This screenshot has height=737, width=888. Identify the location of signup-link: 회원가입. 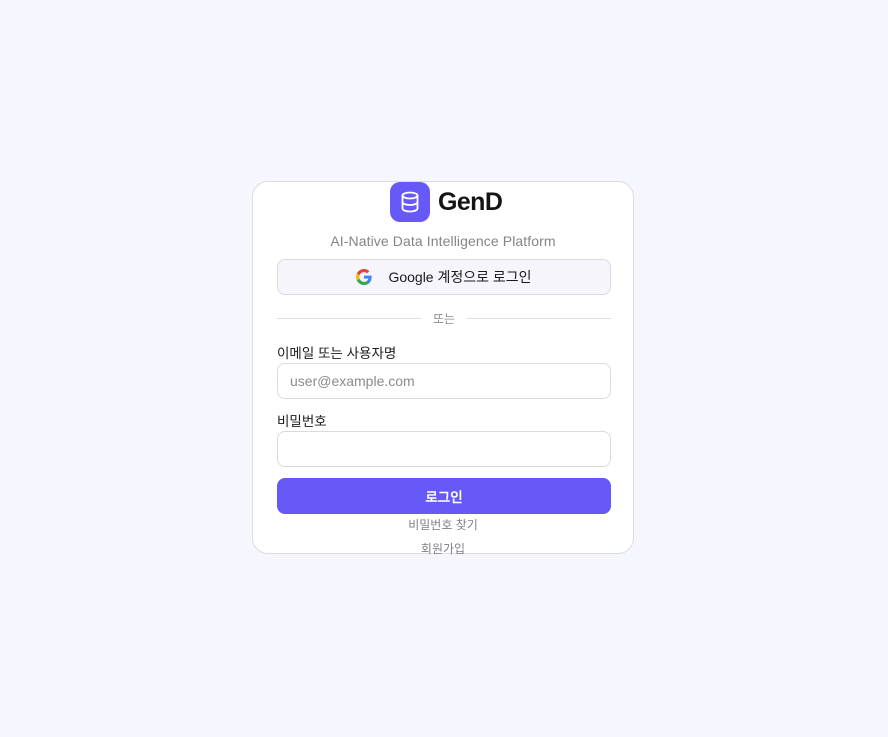
(443, 548).